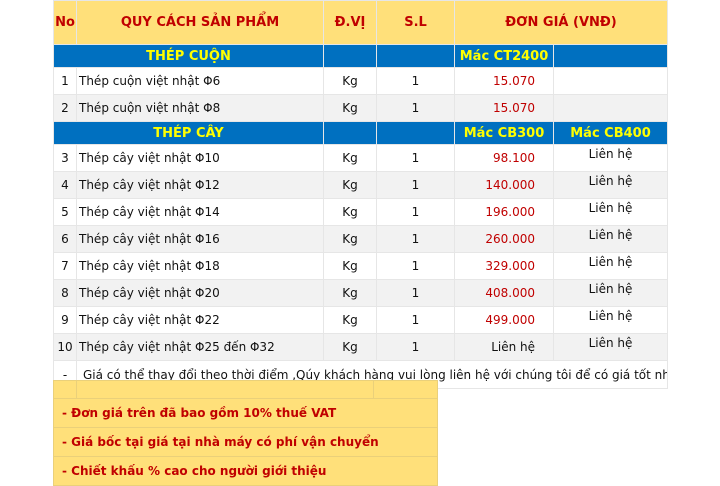 The image size is (720, 486). What do you see at coordinates (65, 239) in the screenshot?
I see `cell-no: 6` at bounding box center [65, 239].